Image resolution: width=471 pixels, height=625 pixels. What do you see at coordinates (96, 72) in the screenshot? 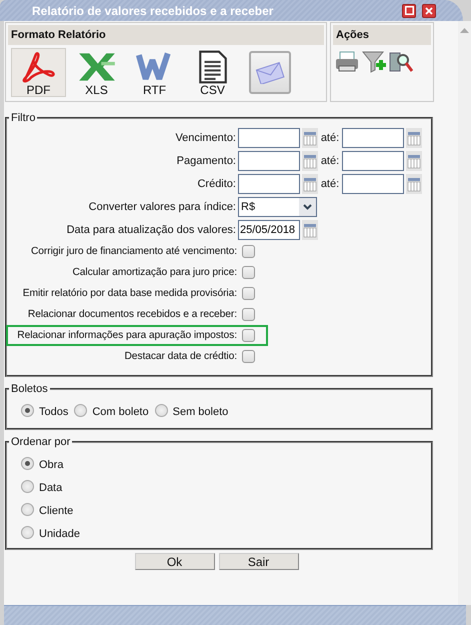
I see `format-button: XLS` at bounding box center [96, 72].